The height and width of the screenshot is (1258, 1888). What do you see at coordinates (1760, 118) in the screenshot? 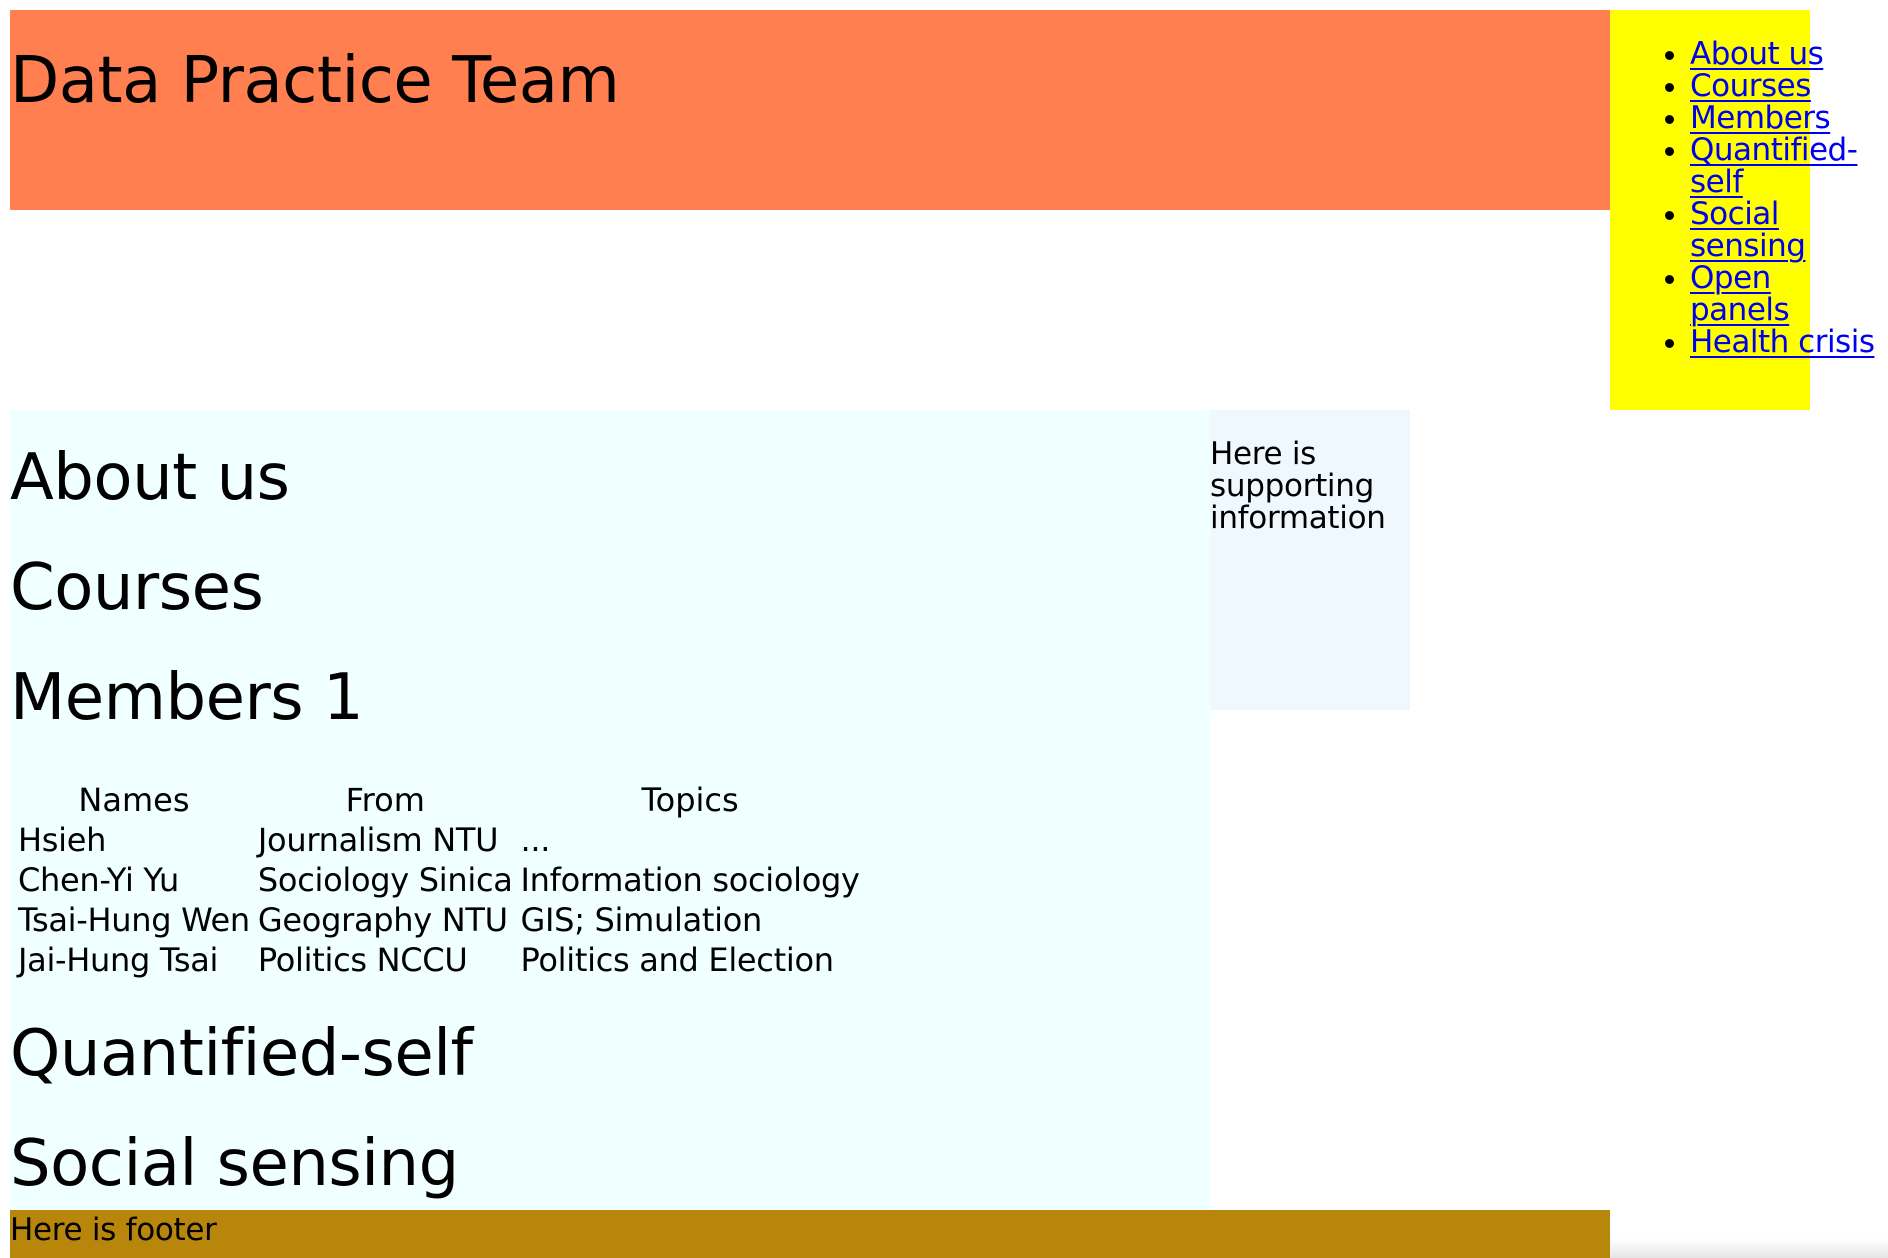
I see `nav-link-members: Members` at bounding box center [1760, 118].